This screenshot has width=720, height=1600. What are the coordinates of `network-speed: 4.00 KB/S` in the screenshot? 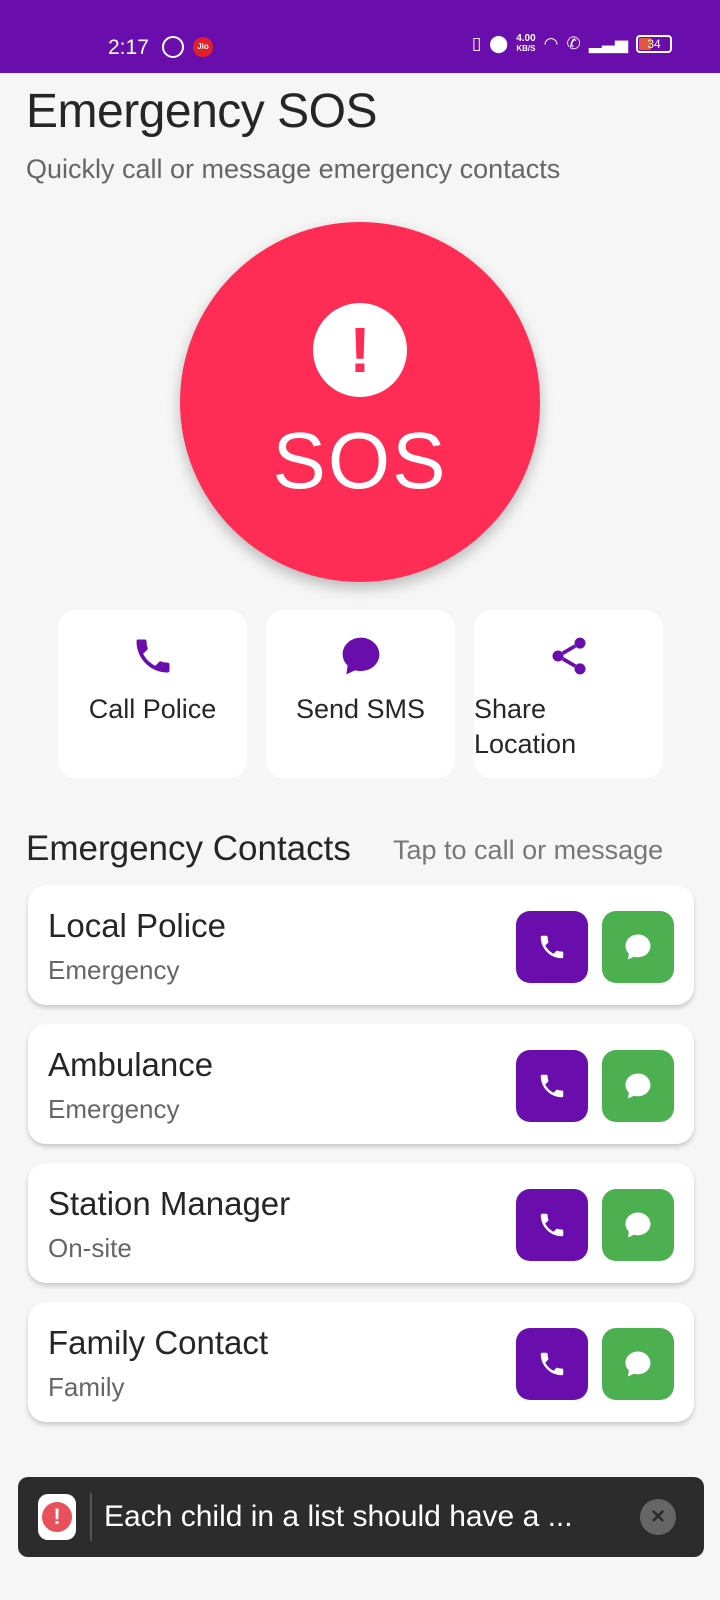 It's located at (526, 43).